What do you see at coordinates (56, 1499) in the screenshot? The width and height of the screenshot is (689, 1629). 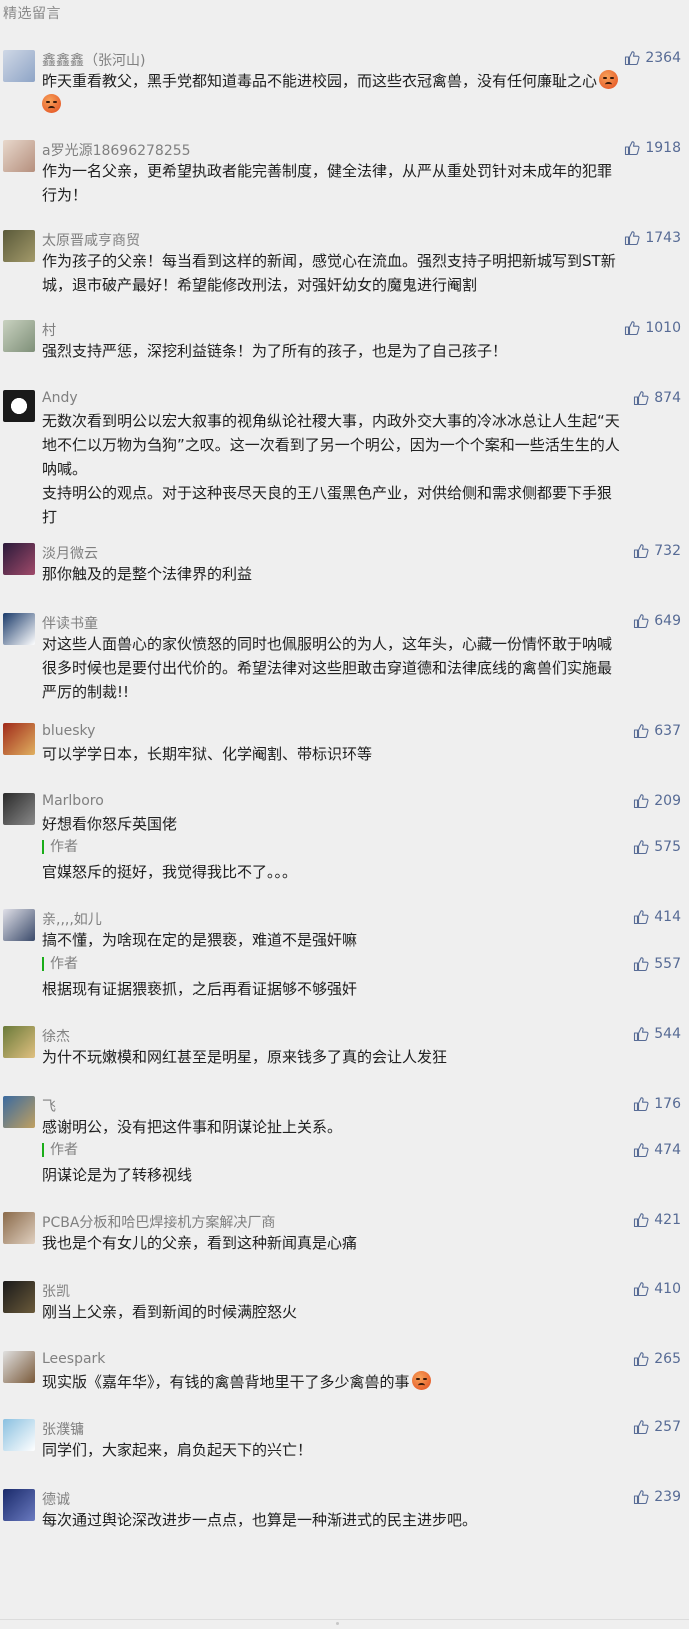 I see `commenter-name: 德诚` at bounding box center [56, 1499].